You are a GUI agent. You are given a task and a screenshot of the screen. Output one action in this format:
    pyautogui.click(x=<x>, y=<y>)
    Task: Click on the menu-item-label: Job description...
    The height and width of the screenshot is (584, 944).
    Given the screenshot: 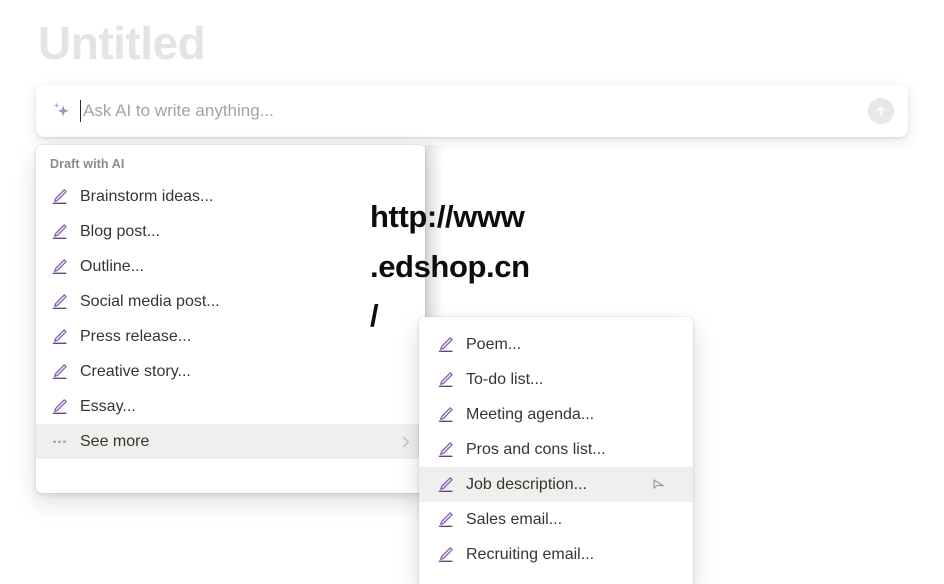 What is the action you would take?
    pyautogui.click(x=526, y=484)
    